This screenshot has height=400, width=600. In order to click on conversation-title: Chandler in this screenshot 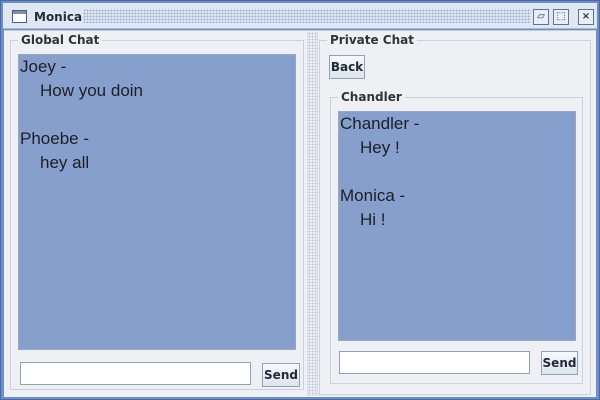, I will do `click(371, 97)`.